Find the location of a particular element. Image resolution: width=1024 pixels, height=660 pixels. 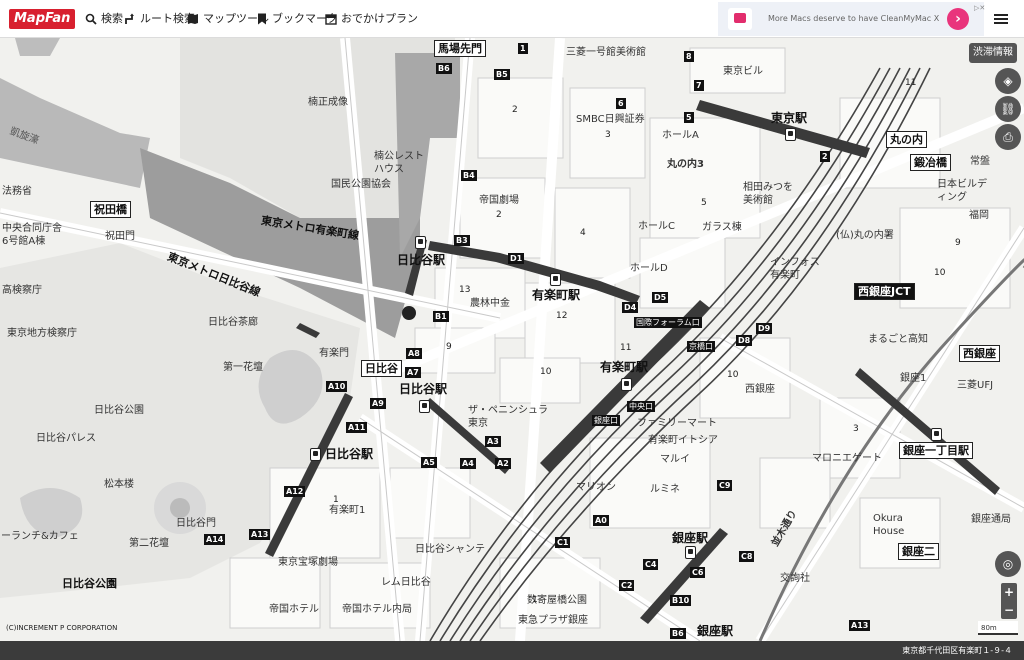

exit-marker: B5 is located at coordinates (502, 74).